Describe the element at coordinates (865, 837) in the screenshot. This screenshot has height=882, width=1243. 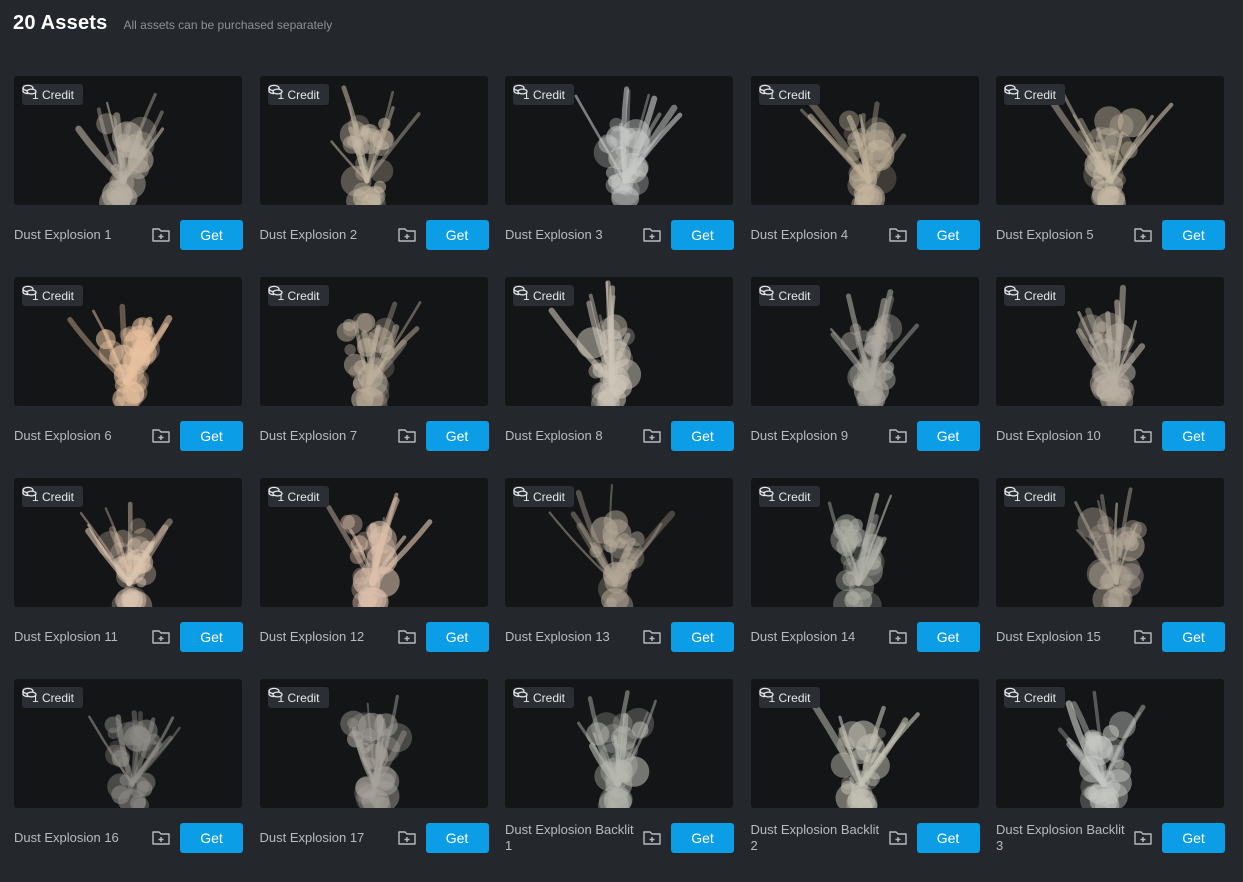
I see `asset-footer: Dust Explosion Backlit 2 Get` at that location.